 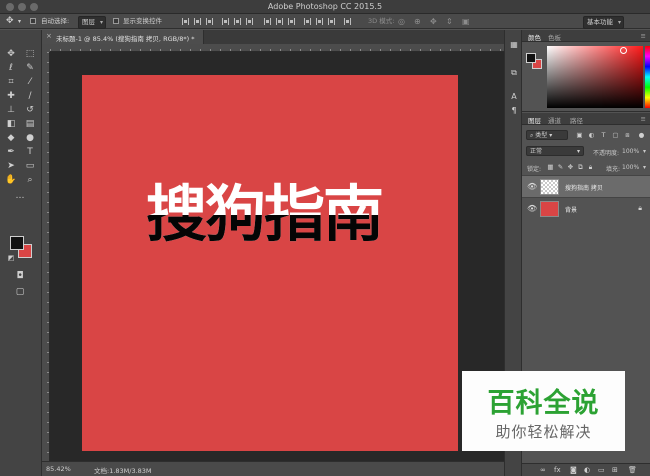 I want to click on document-tab: × 未标题-1 @ 85.4% (搜狗指南 拷贝, RGB/8*) *, so click(x=123, y=37).